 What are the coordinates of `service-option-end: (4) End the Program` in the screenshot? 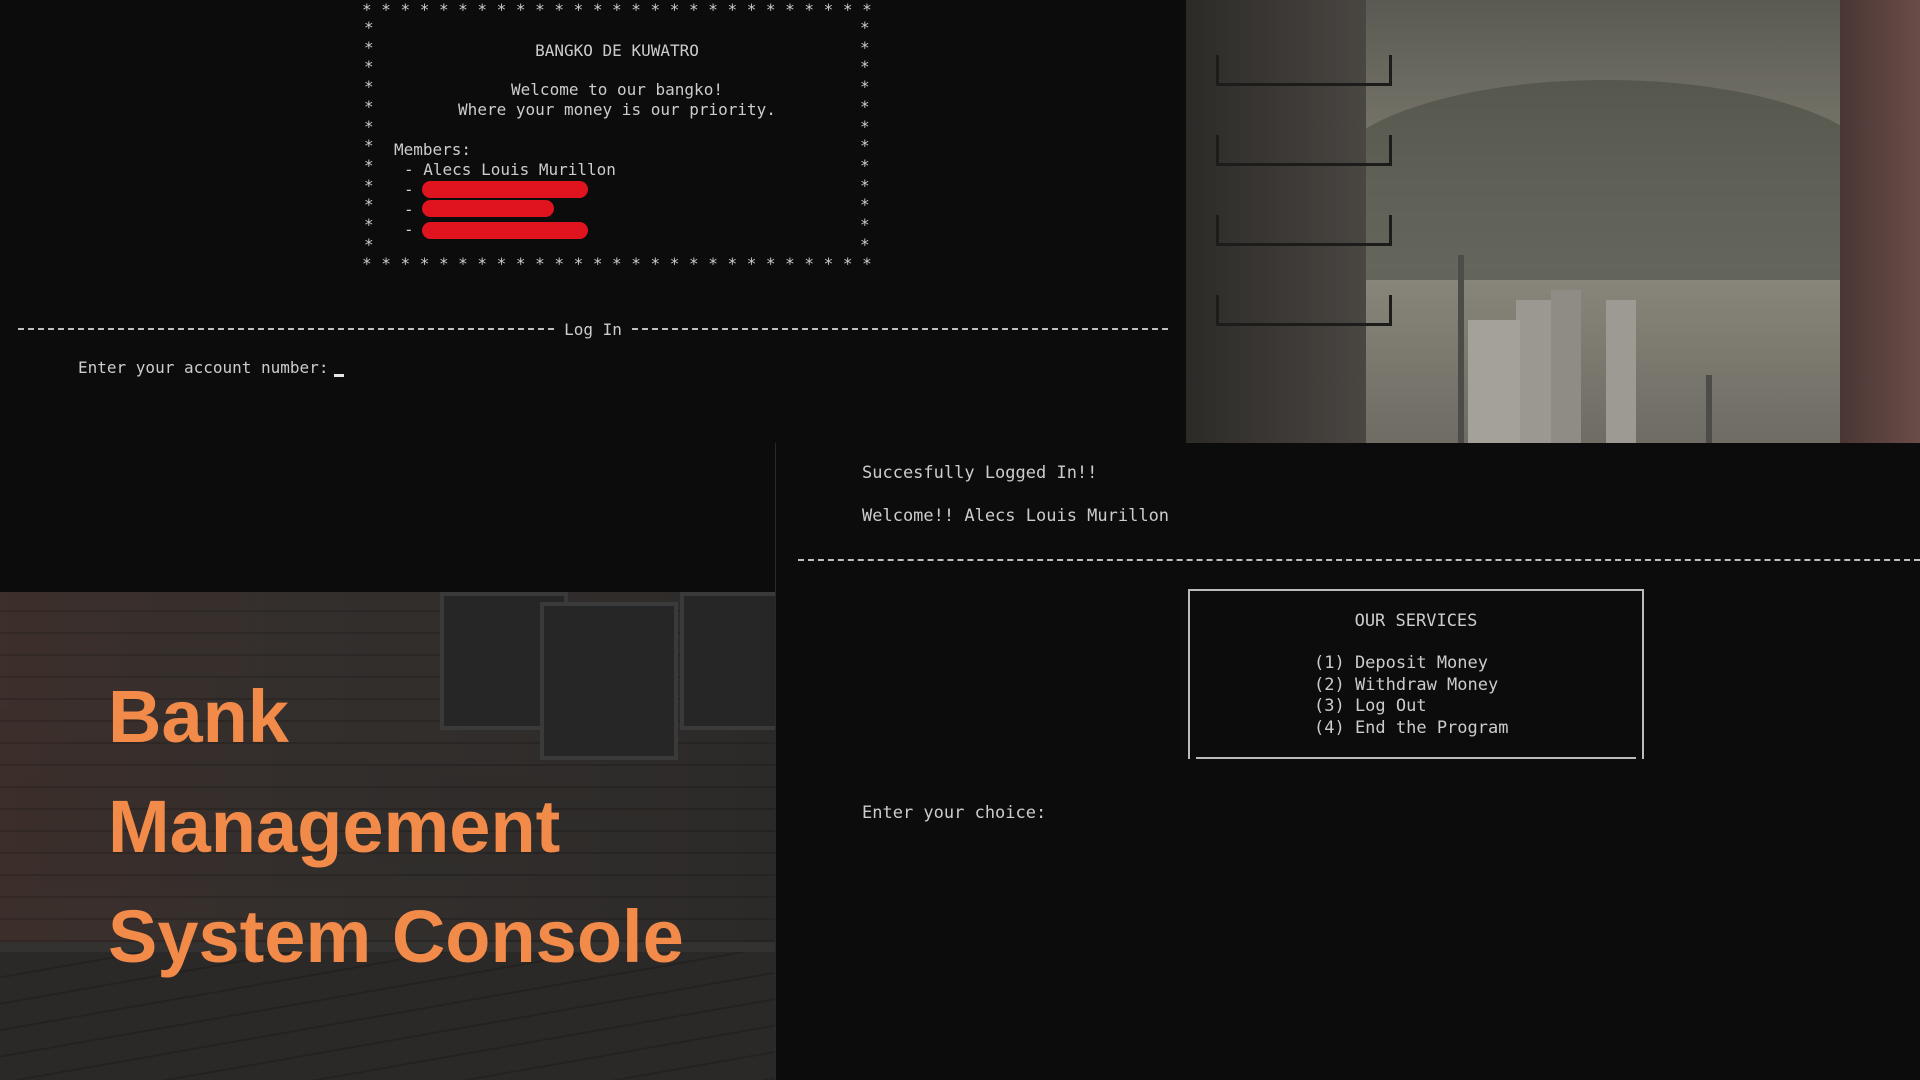 It's located at (1411, 727).